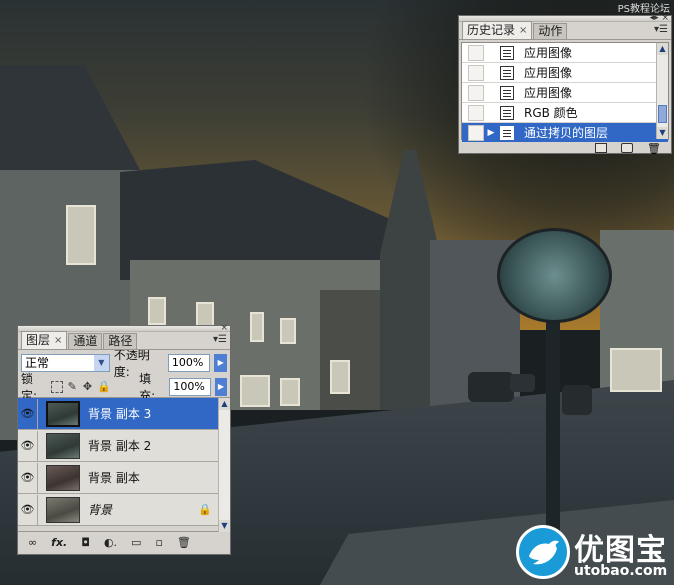 The height and width of the screenshot is (585, 674). I want to click on history-item-selected: ▶ 通过拷贝的图层, so click(565, 133).